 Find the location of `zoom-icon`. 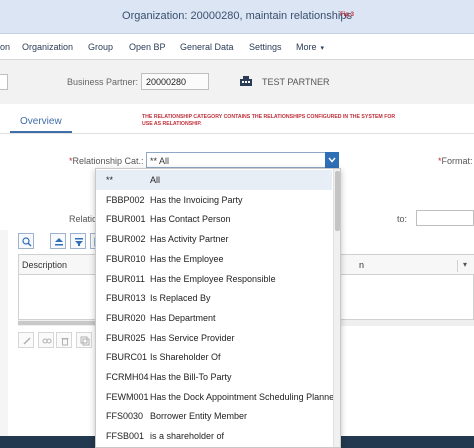

zoom-icon is located at coordinates (27, 242).